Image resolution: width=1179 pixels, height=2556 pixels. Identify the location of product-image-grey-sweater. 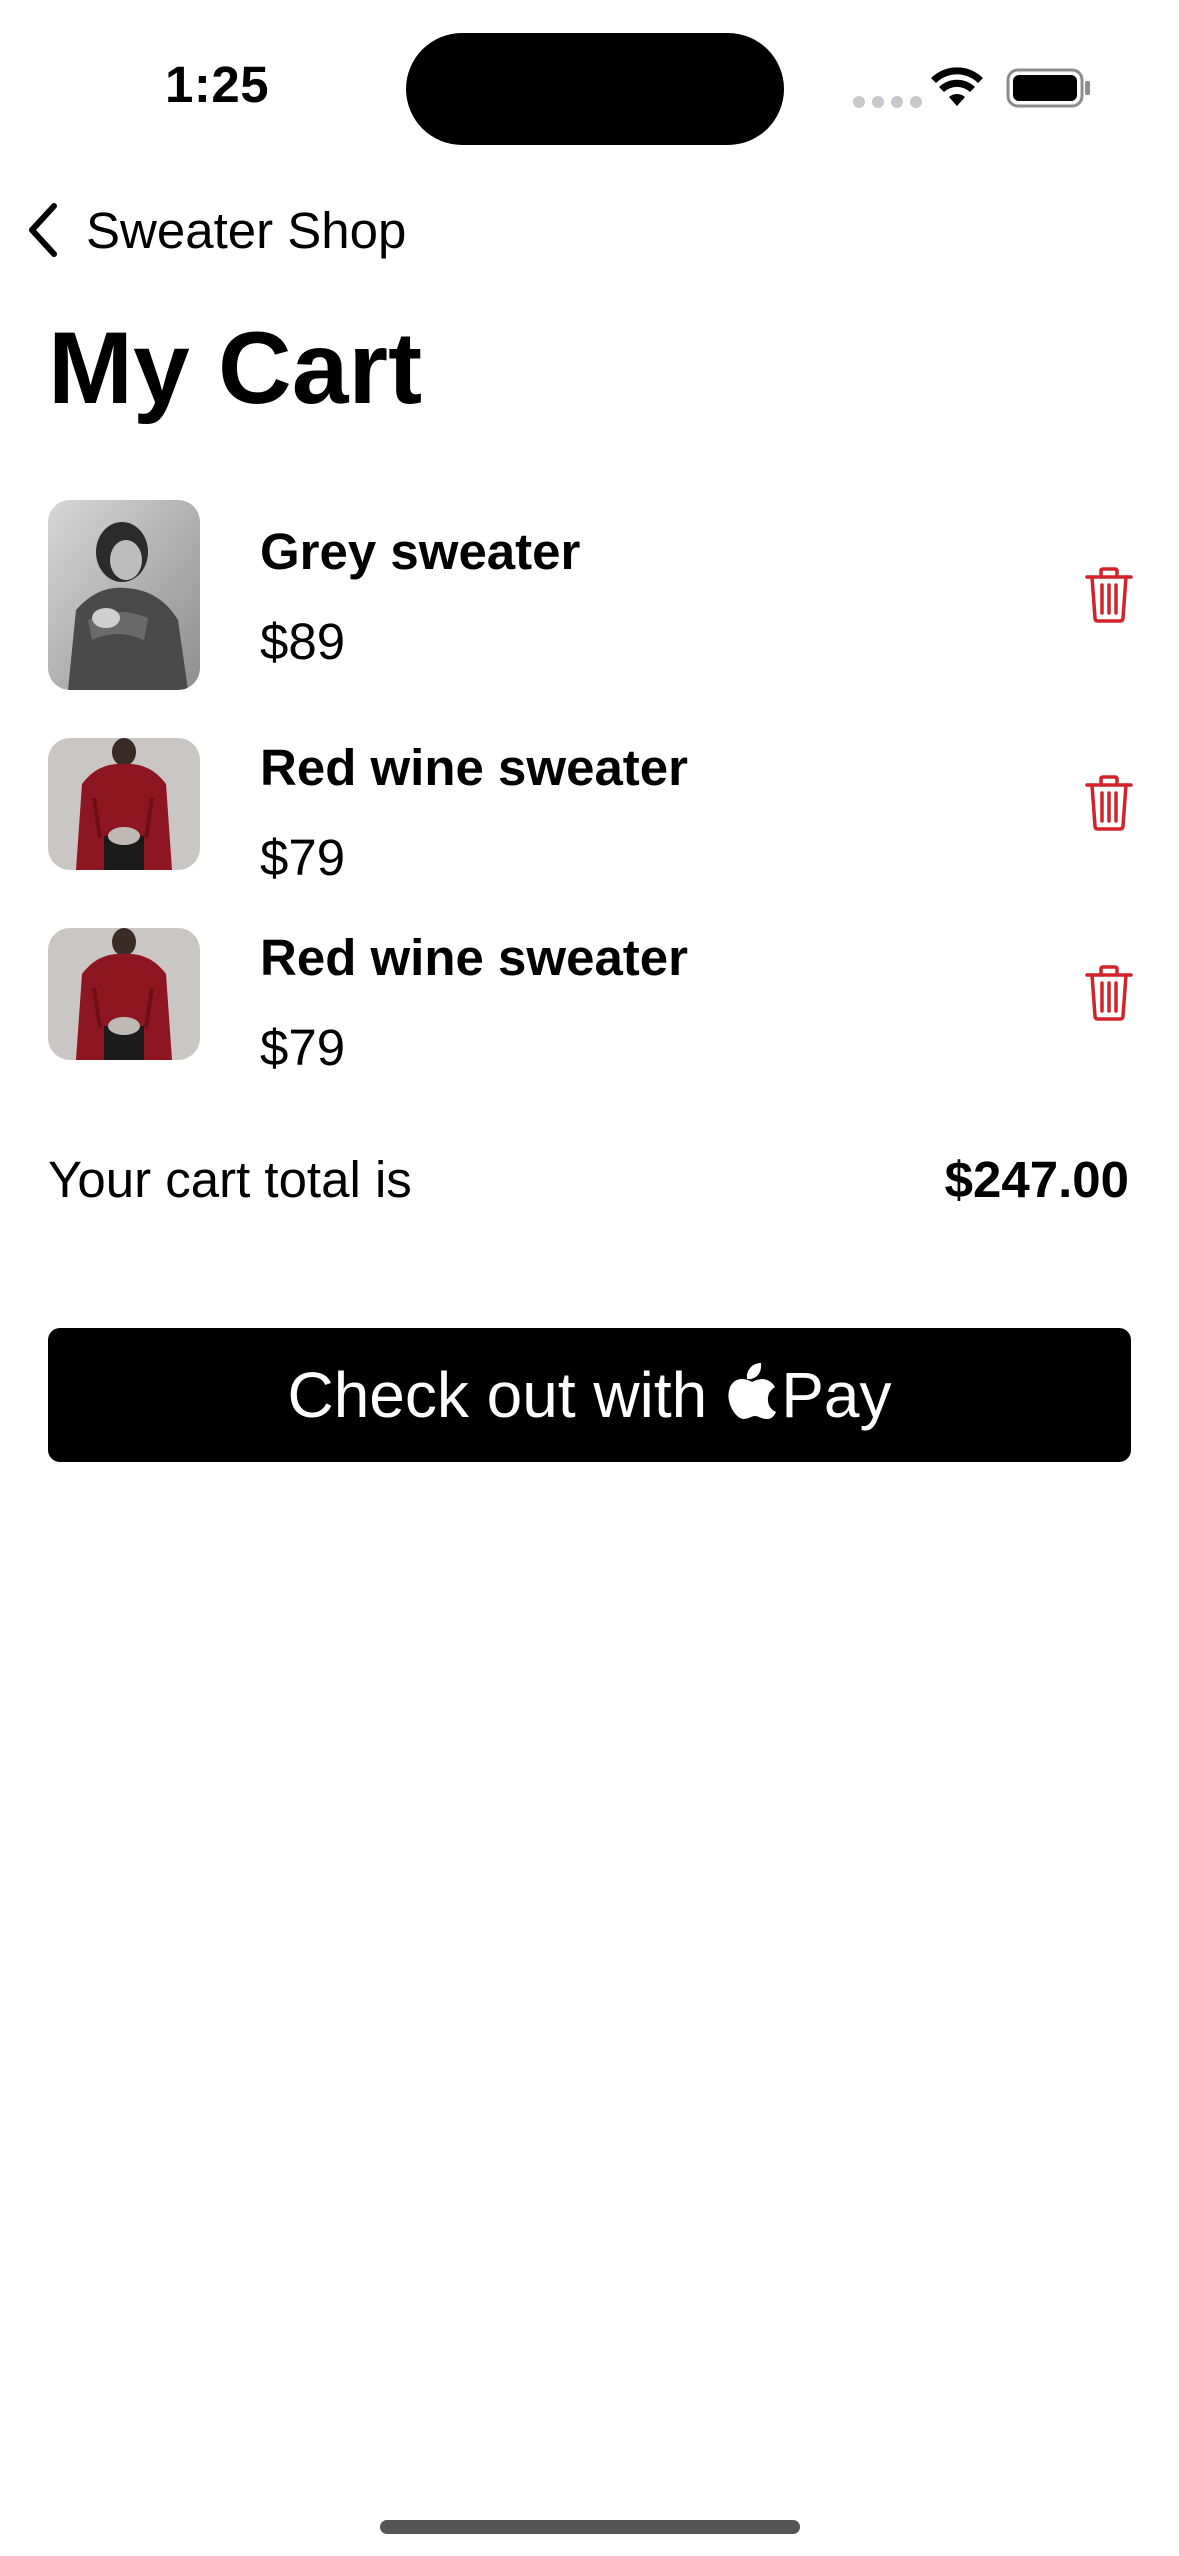
(124, 595).